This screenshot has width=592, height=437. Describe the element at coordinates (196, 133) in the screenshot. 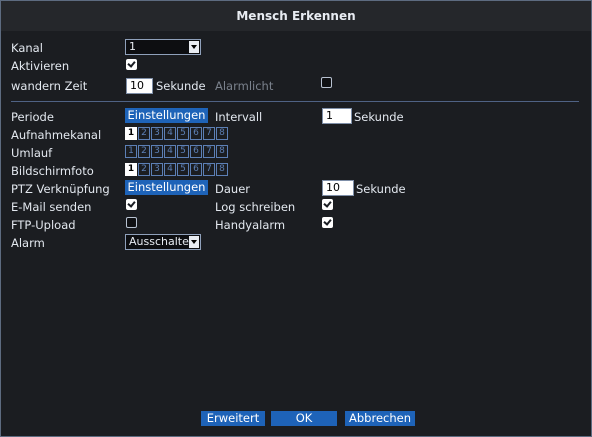

I see `aufnahmekanal-channel-6: 6` at that location.